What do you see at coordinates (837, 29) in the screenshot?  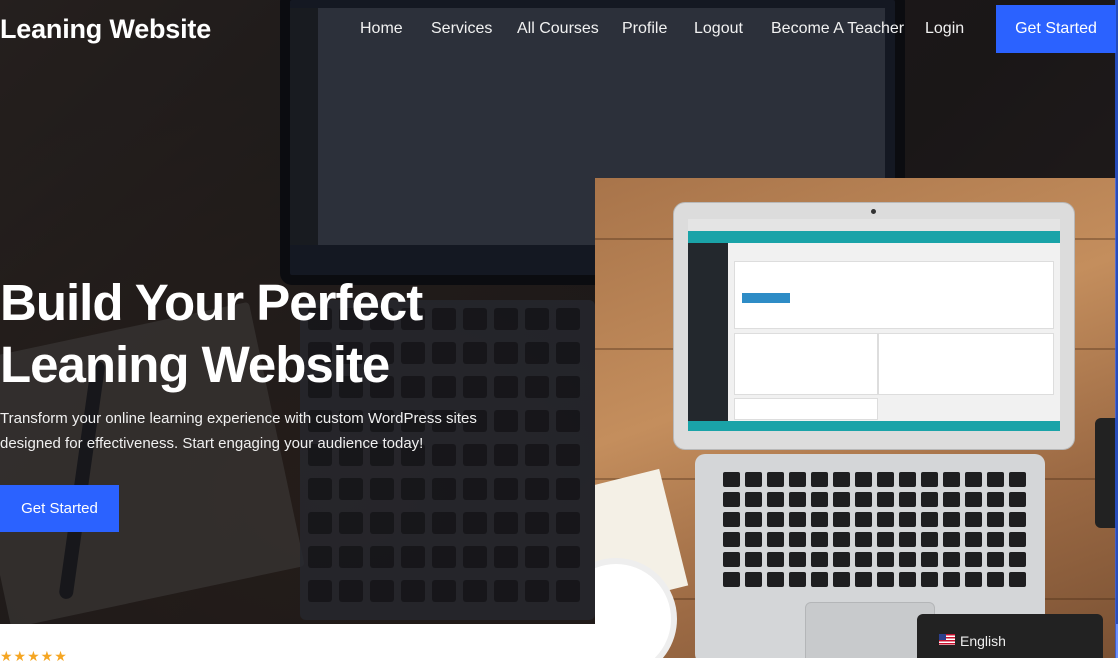 I see `nav-become-teacher: Become A Teacher` at bounding box center [837, 29].